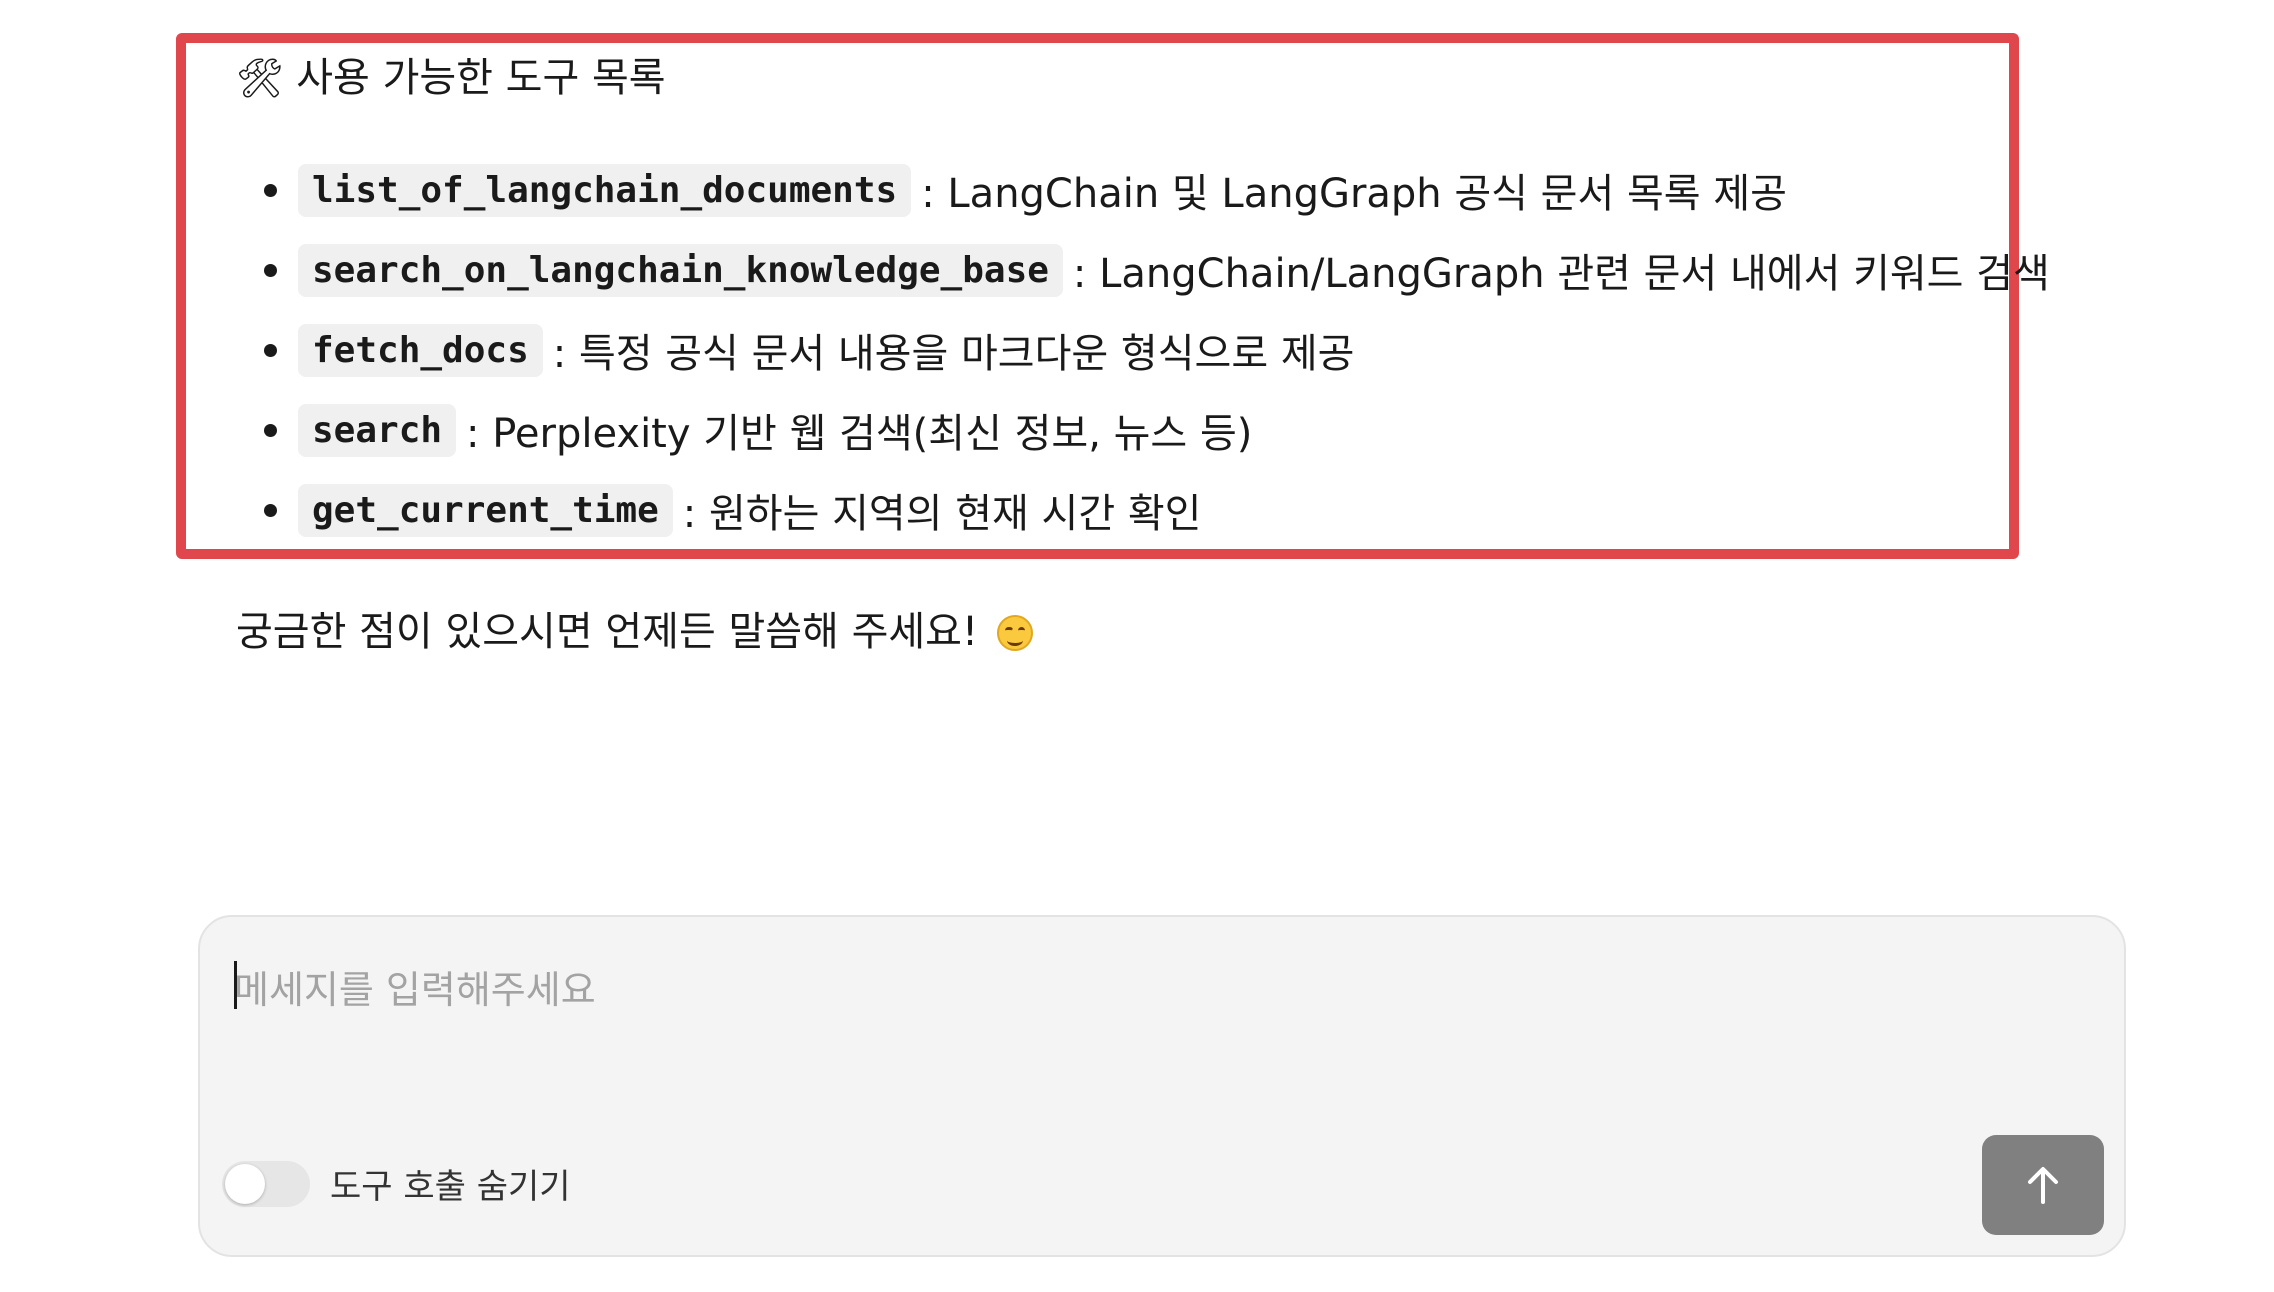  I want to click on hide-tool-calls-toggle-row: 도구 호출 숨기기, so click(396, 1183).